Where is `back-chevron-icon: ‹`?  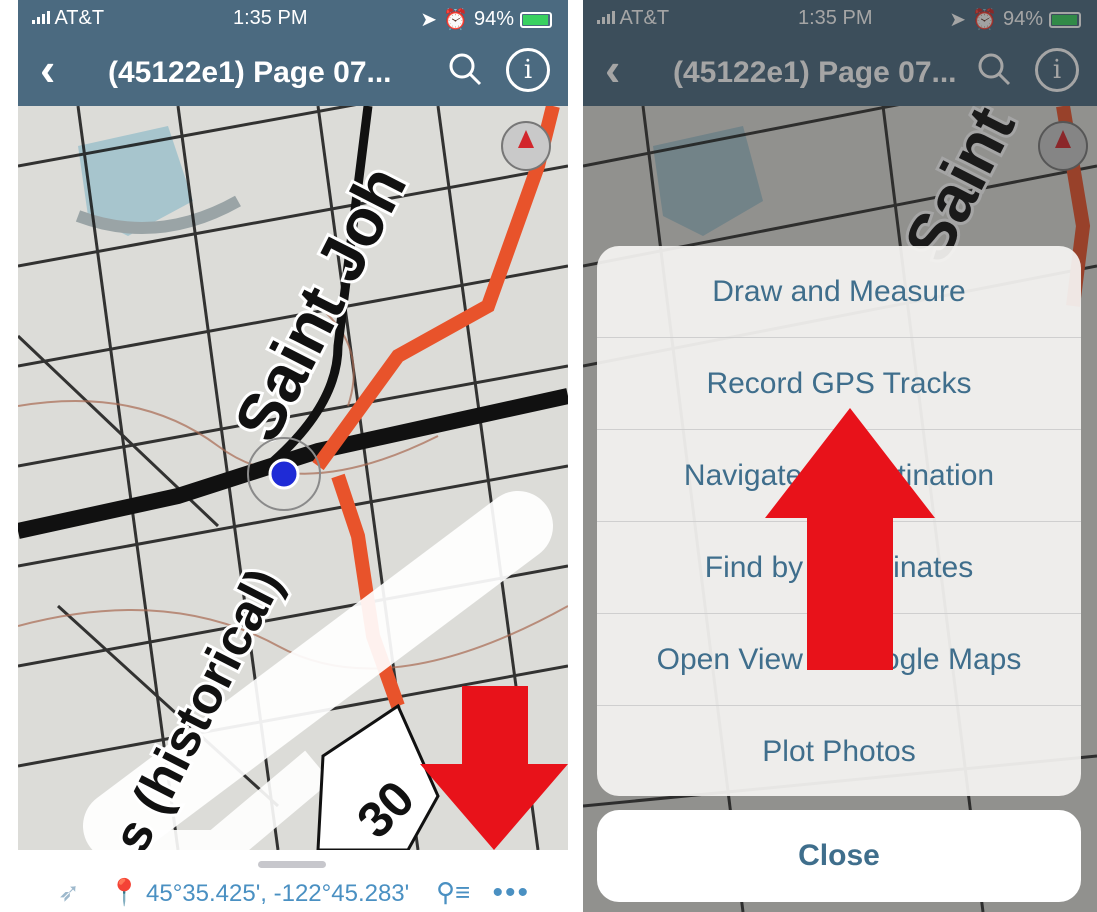 back-chevron-icon: ‹ is located at coordinates (47, 69).